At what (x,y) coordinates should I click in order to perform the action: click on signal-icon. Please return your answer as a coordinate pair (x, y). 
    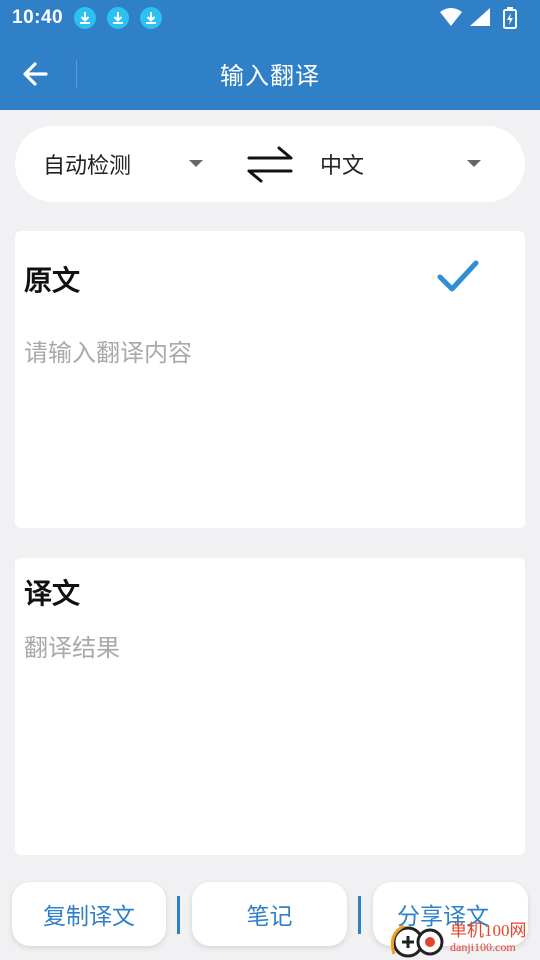
    Looking at the image, I should click on (480, 17).